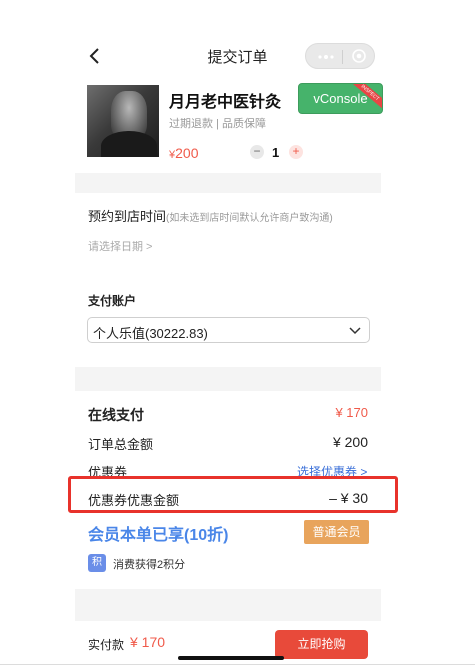 The height and width of the screenshot is (670, 475). I want to click on appointment-title: 预约到店时间(如未选到店时间默认允许商户致沟通), so click(210, 215).